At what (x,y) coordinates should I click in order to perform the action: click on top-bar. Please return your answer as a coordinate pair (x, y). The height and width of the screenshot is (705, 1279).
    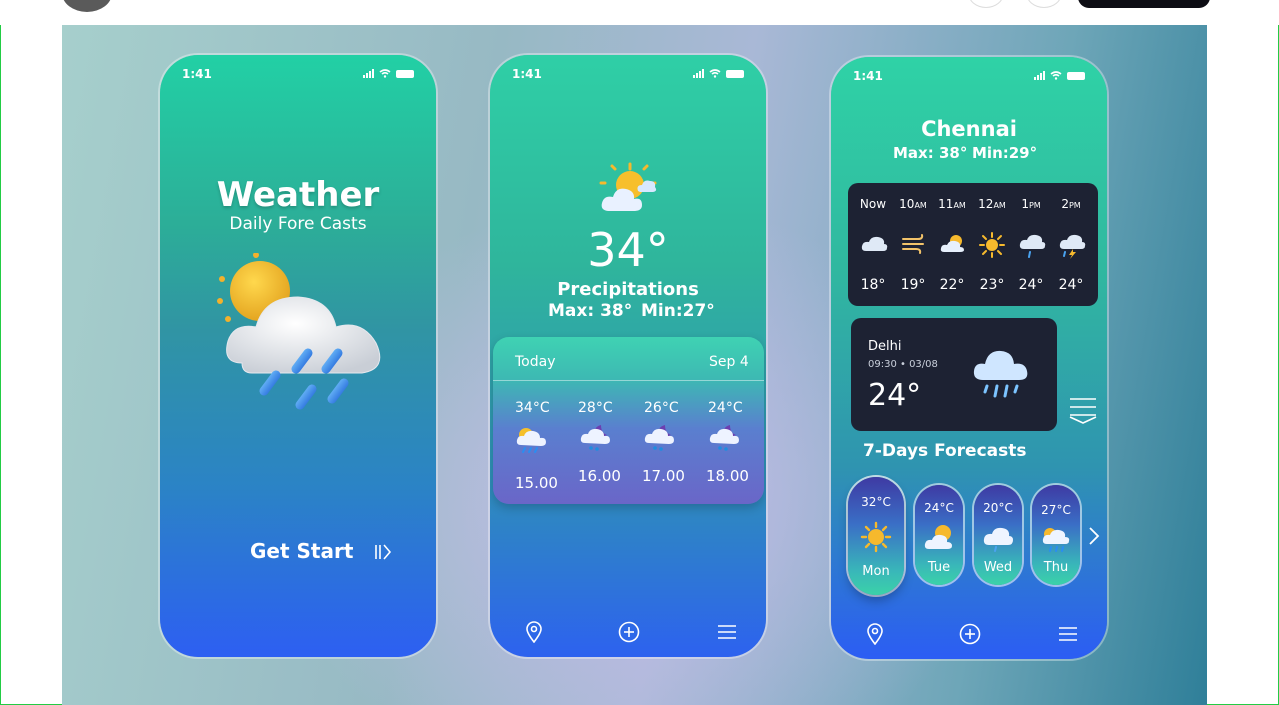
    Looking at the image, I should click on (639, 12).